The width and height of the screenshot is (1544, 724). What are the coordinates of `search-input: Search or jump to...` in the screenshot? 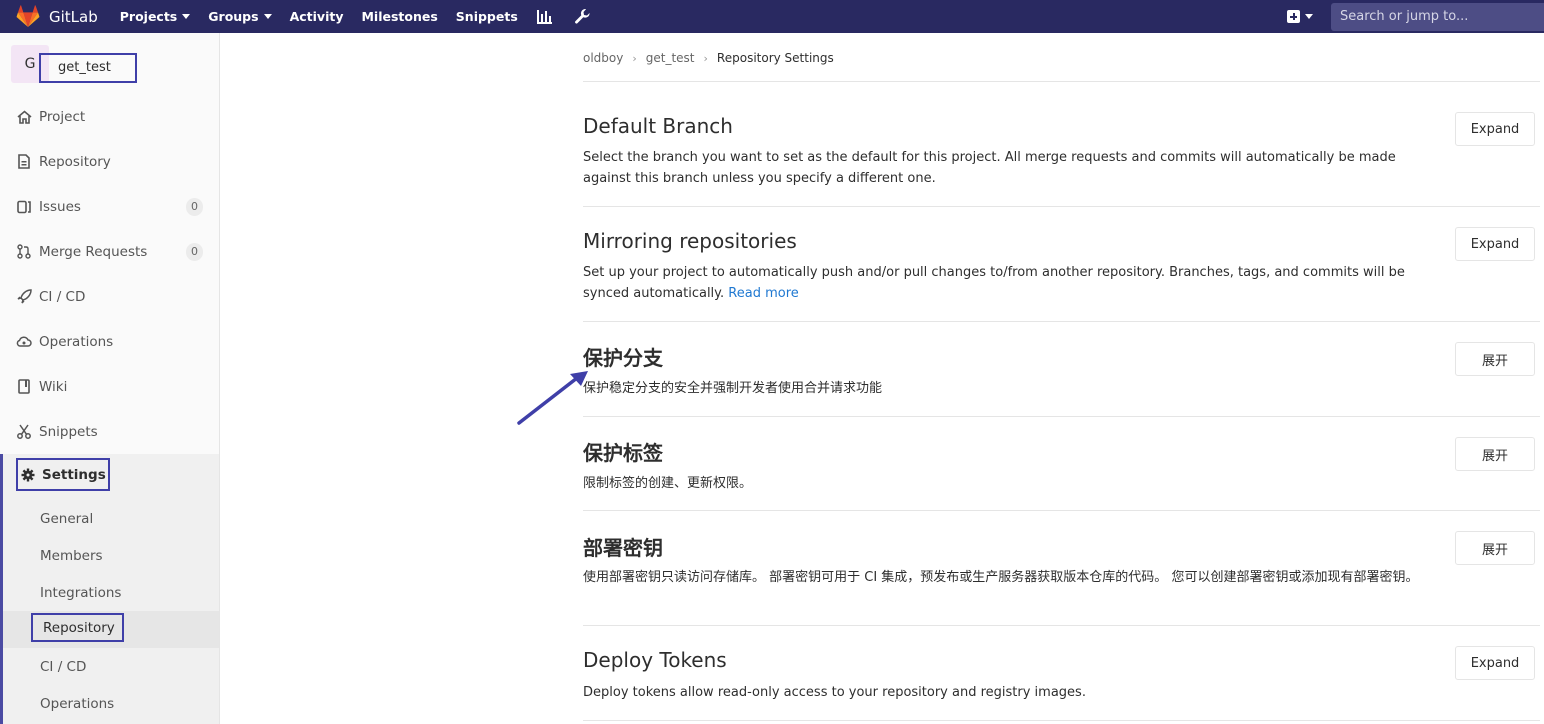 It's located at (1437, 16).